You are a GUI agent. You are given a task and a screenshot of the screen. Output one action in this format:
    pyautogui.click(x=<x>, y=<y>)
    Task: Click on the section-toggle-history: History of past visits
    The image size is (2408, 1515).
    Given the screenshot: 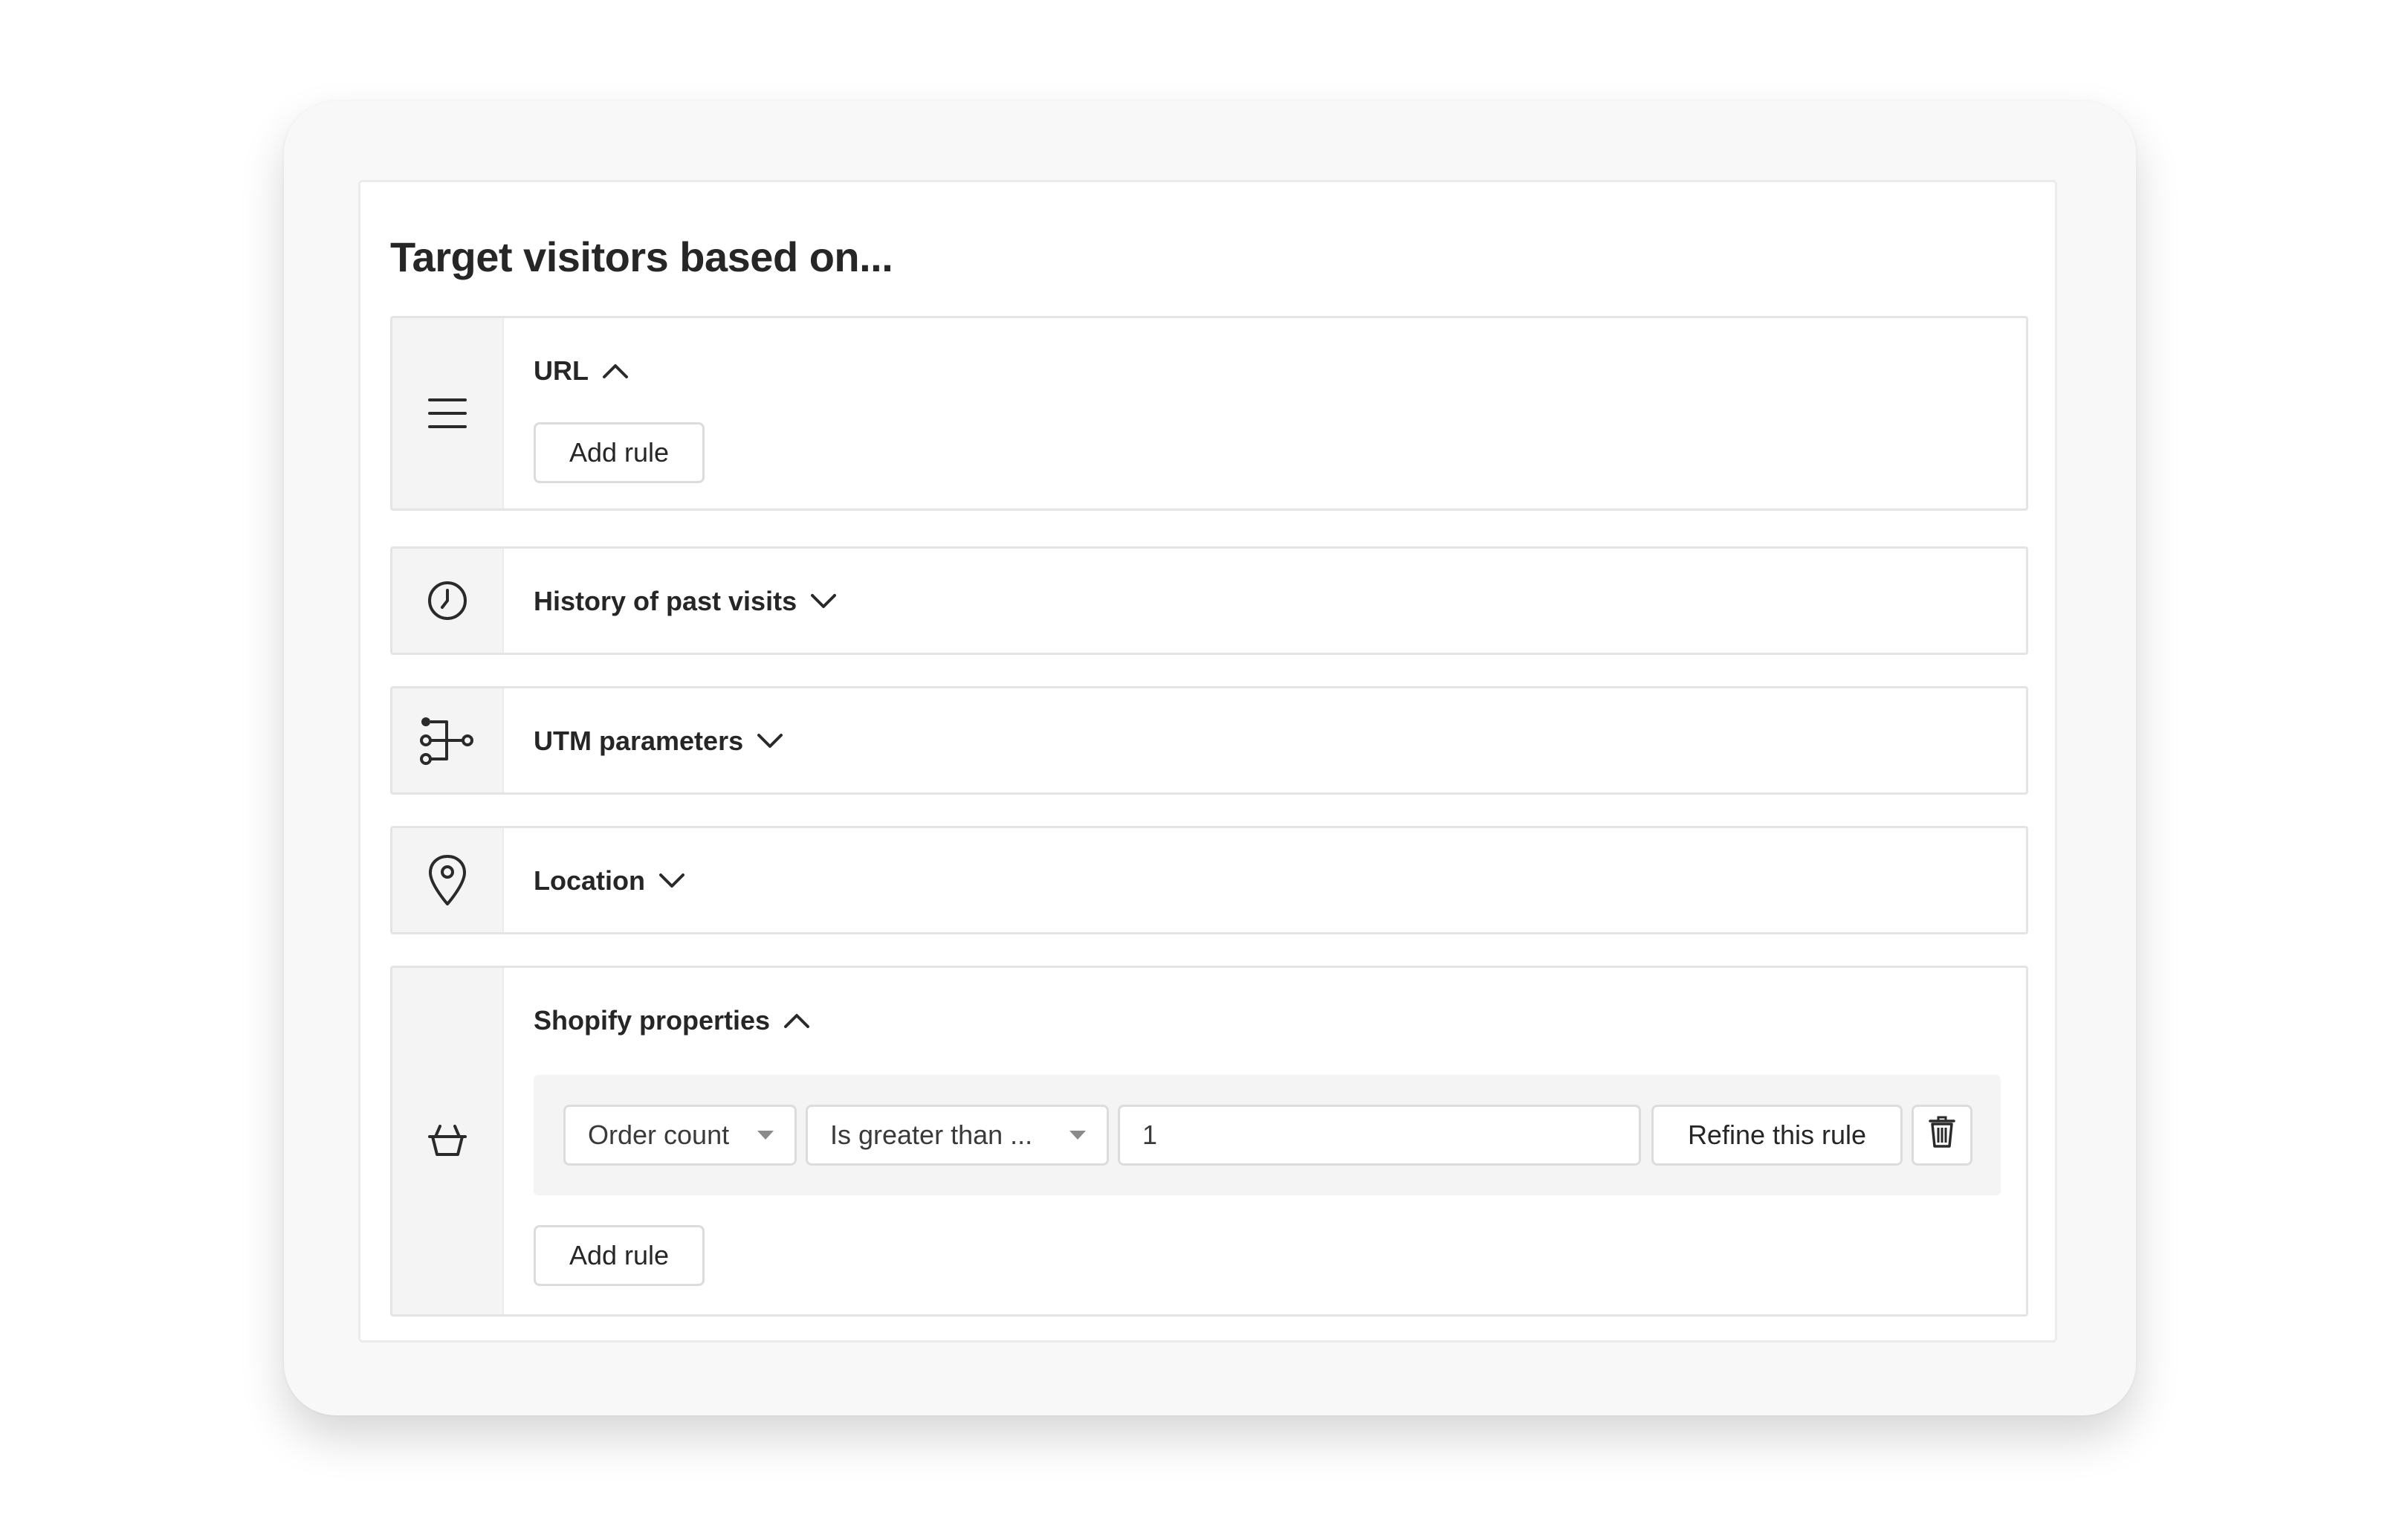 What is the action you would take?
    pyautogui.click(x=686, y=601)
    